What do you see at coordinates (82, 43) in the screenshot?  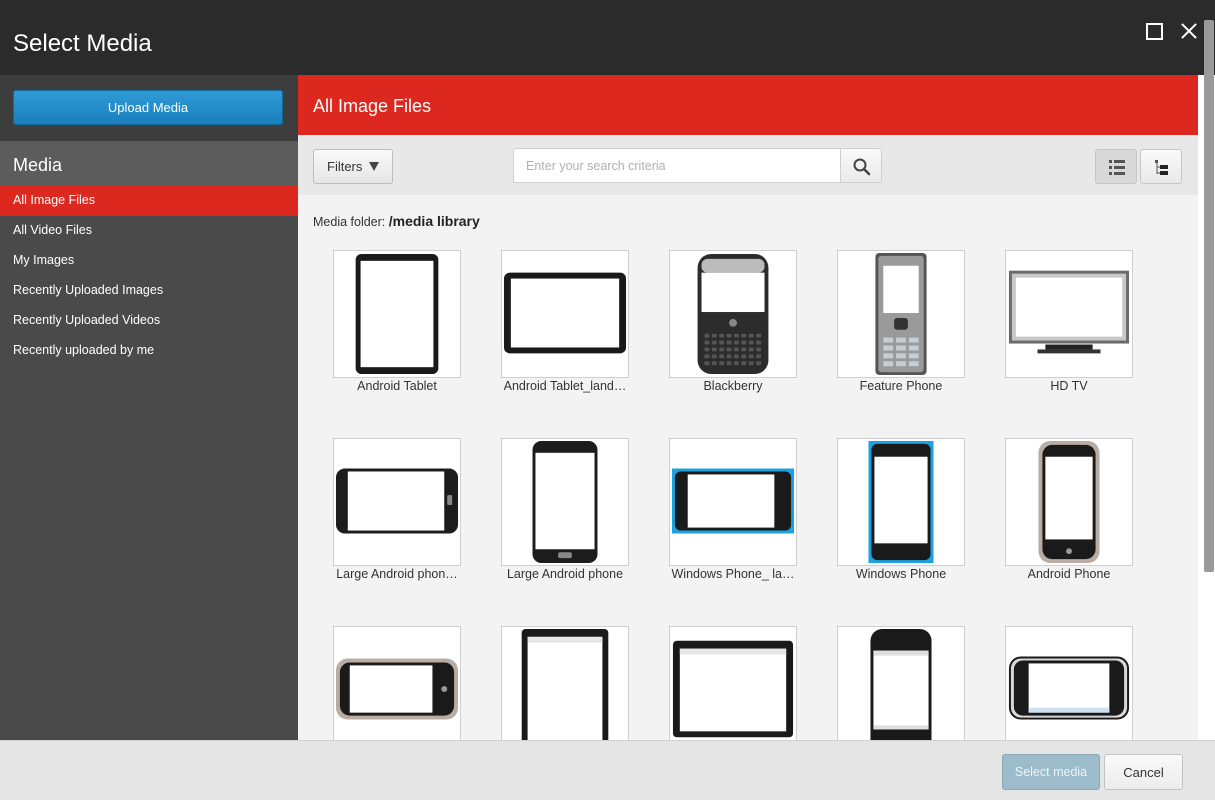 I see `dialog-title: Select Media` at bounding box center [82, 43].